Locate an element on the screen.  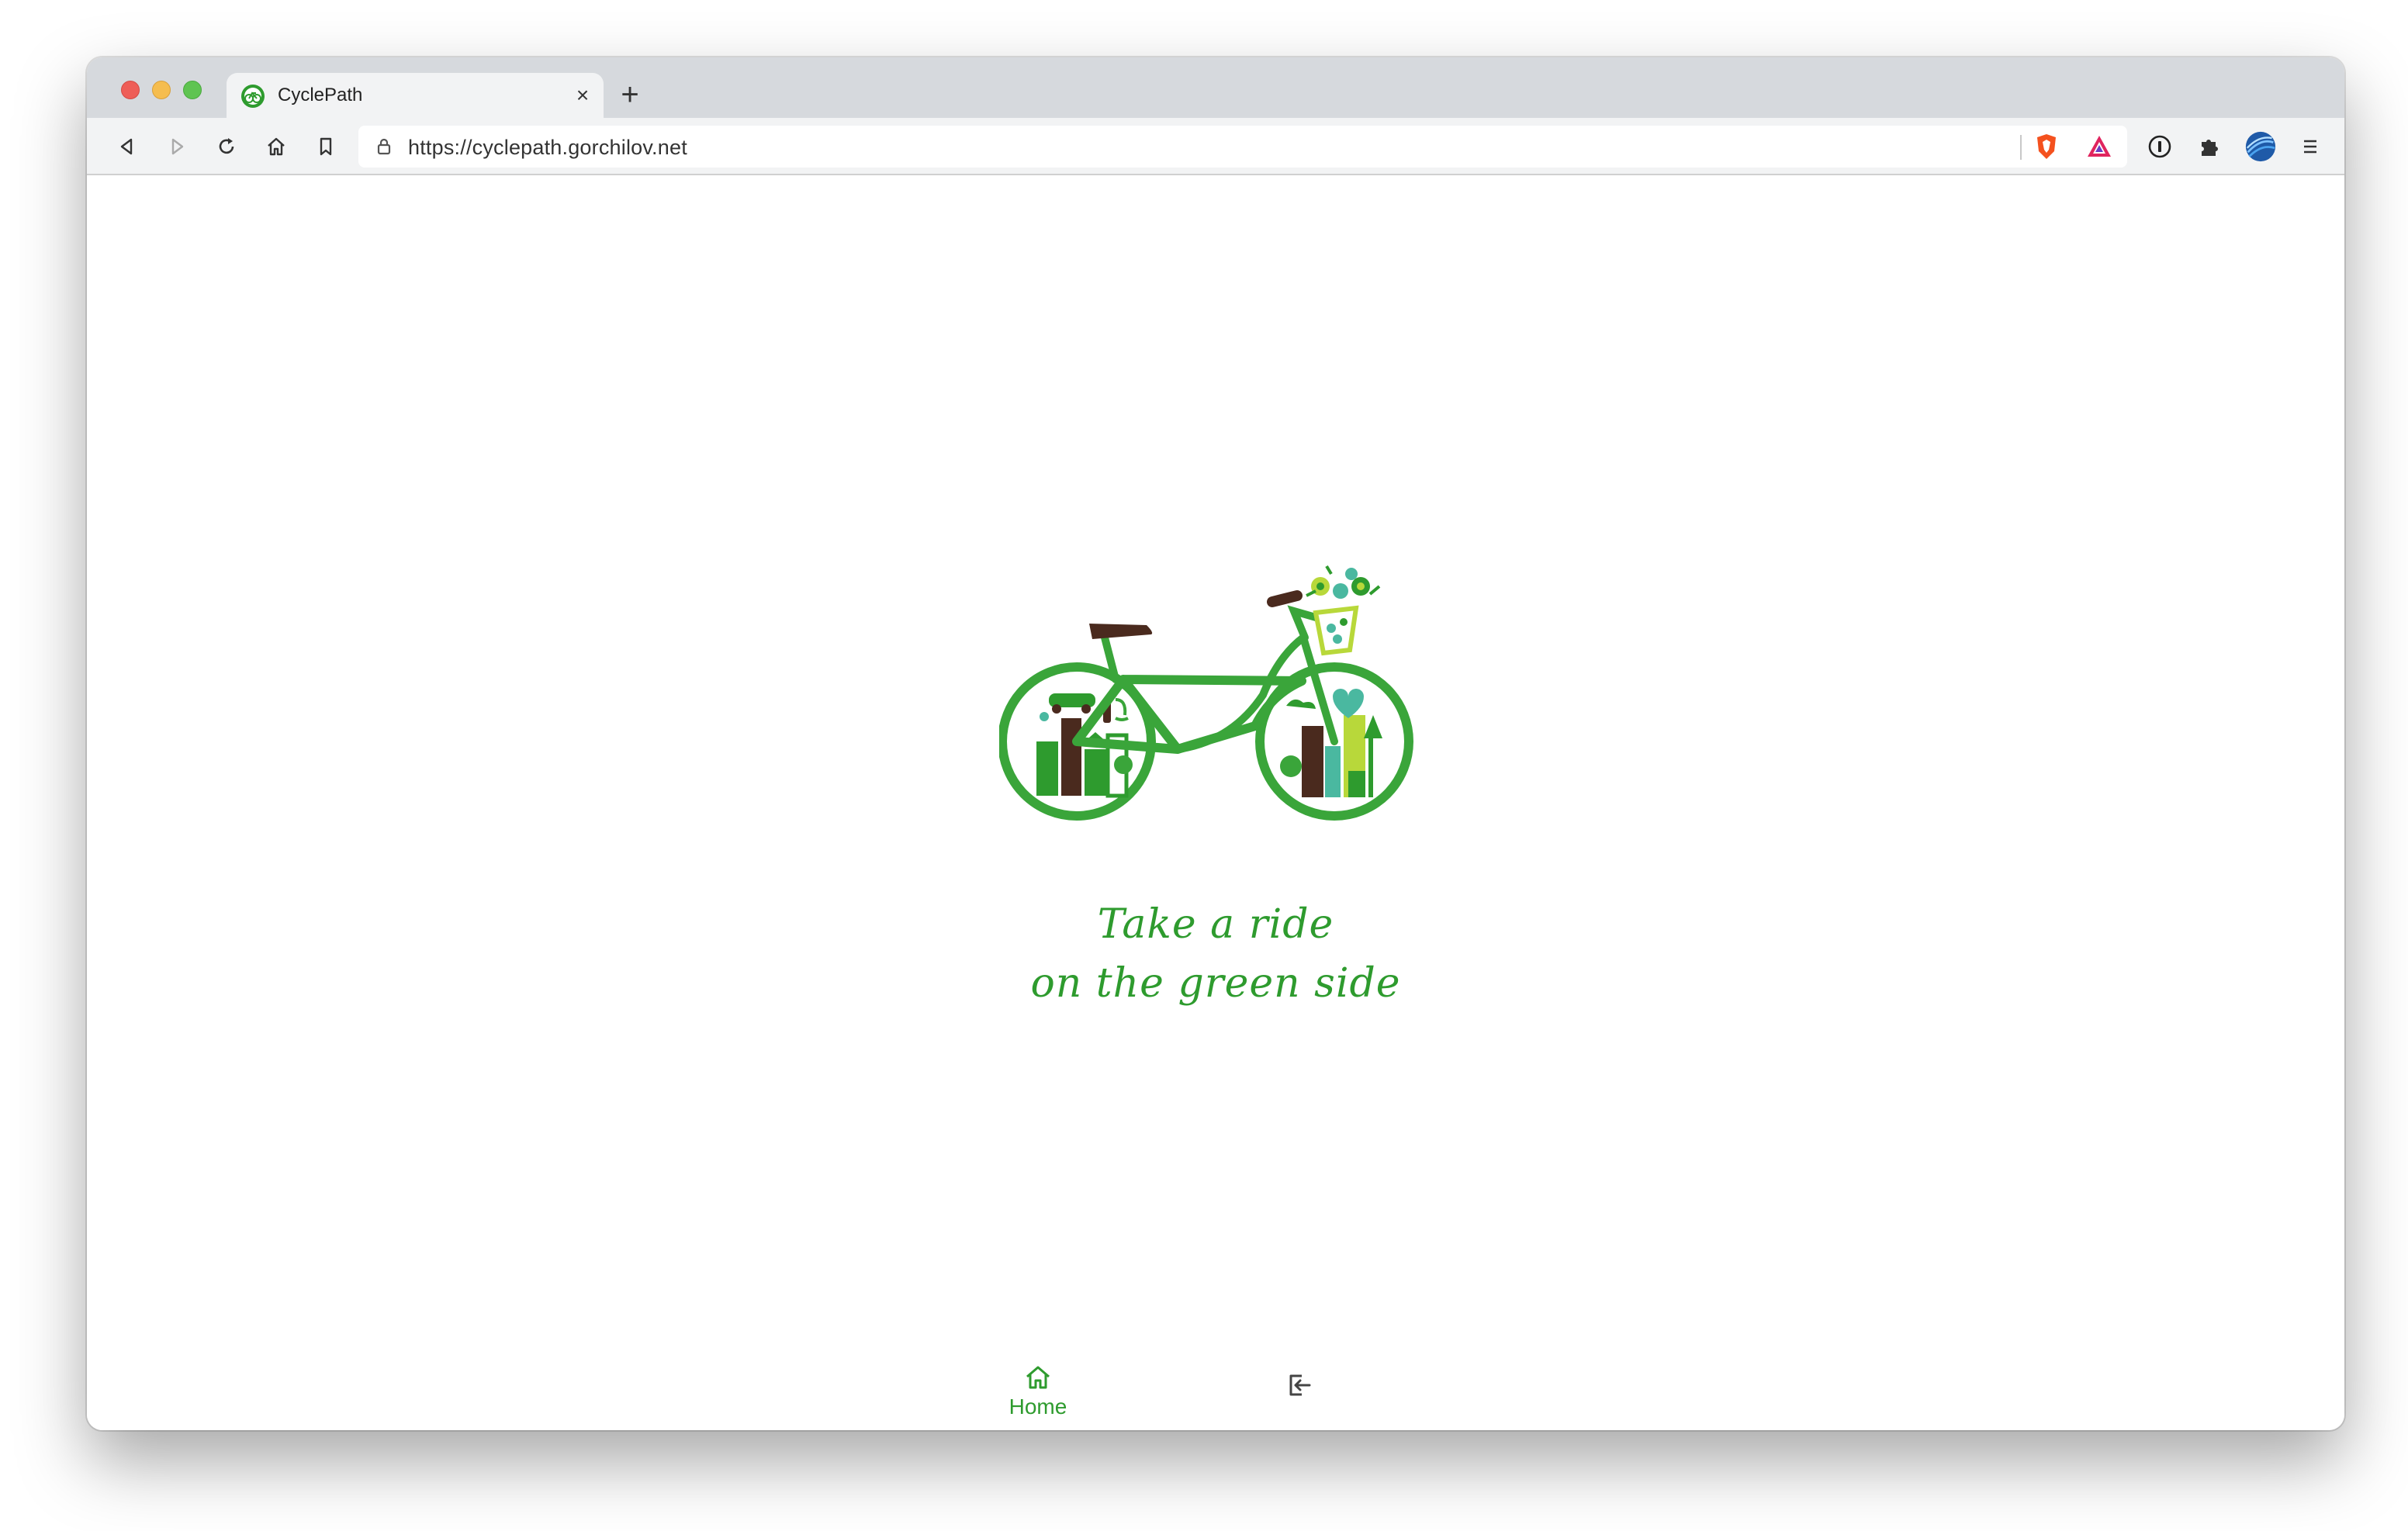
nav-home-label: Home is located at coordinates (1038, 1406).